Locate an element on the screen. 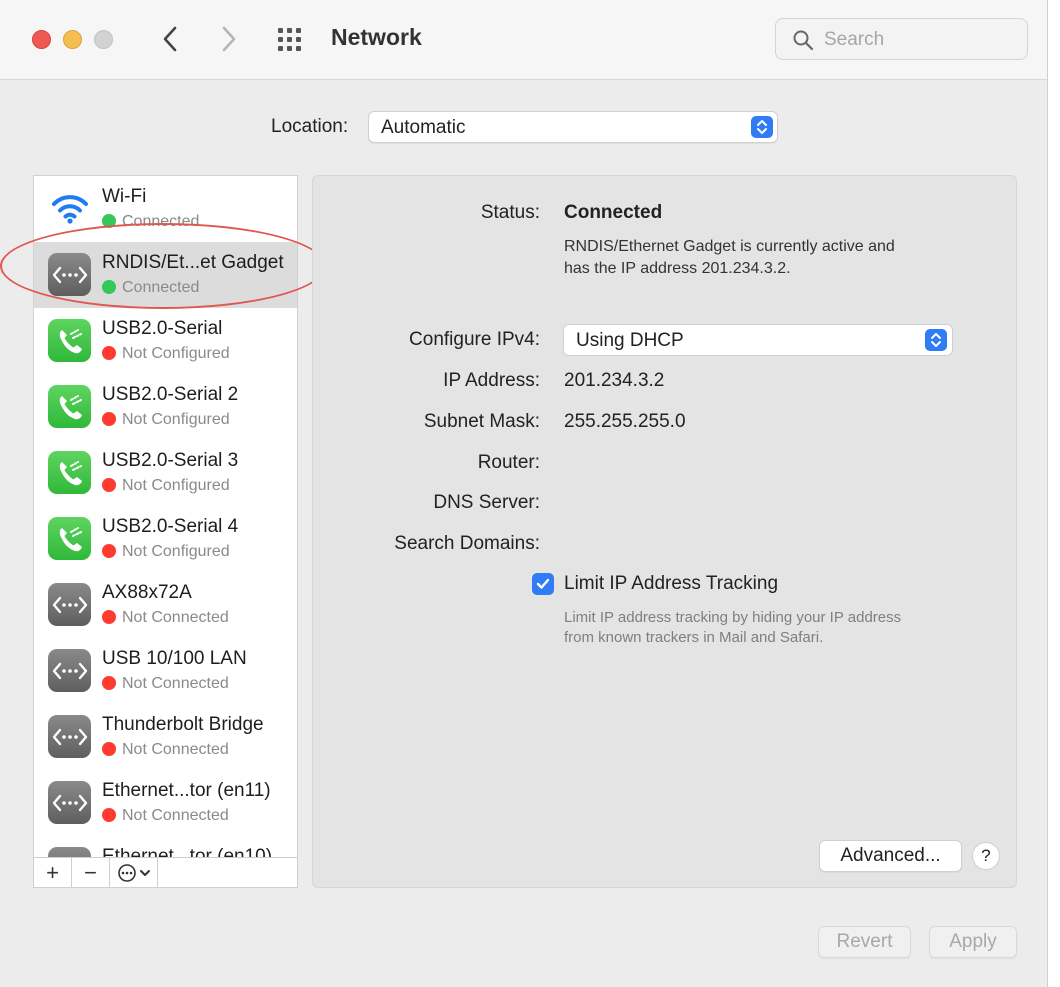 This screenshot has height=987, width=1060. service-item-rndis: RNDIS/Et...et Gadget Connected is located at coordinates (165, 275).